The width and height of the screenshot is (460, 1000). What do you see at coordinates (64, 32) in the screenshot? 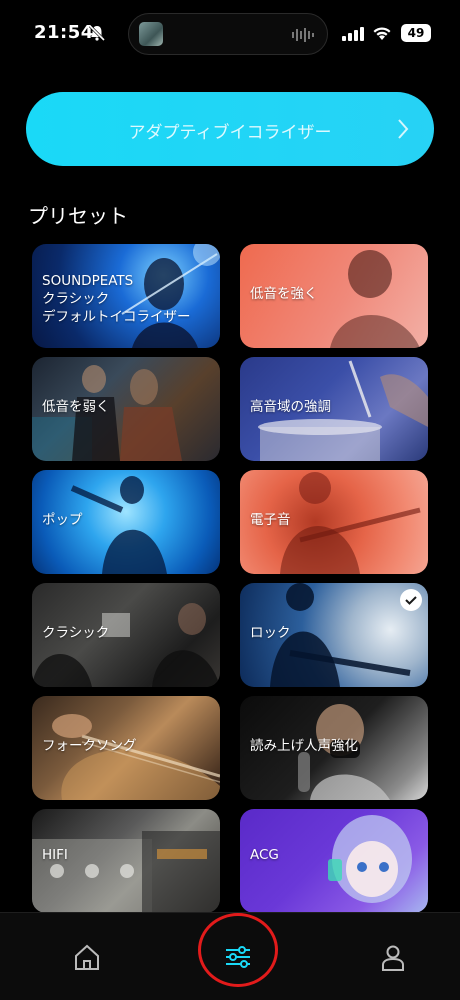
I see `status-time: 21:54` at bounding box center [64, 32].